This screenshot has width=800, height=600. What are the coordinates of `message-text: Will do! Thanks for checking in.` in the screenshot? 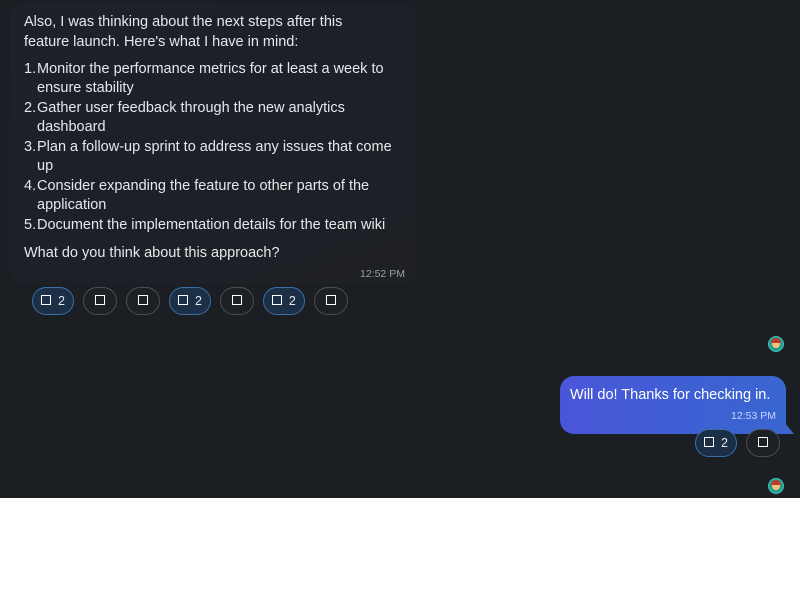 It's located at (670, 395).